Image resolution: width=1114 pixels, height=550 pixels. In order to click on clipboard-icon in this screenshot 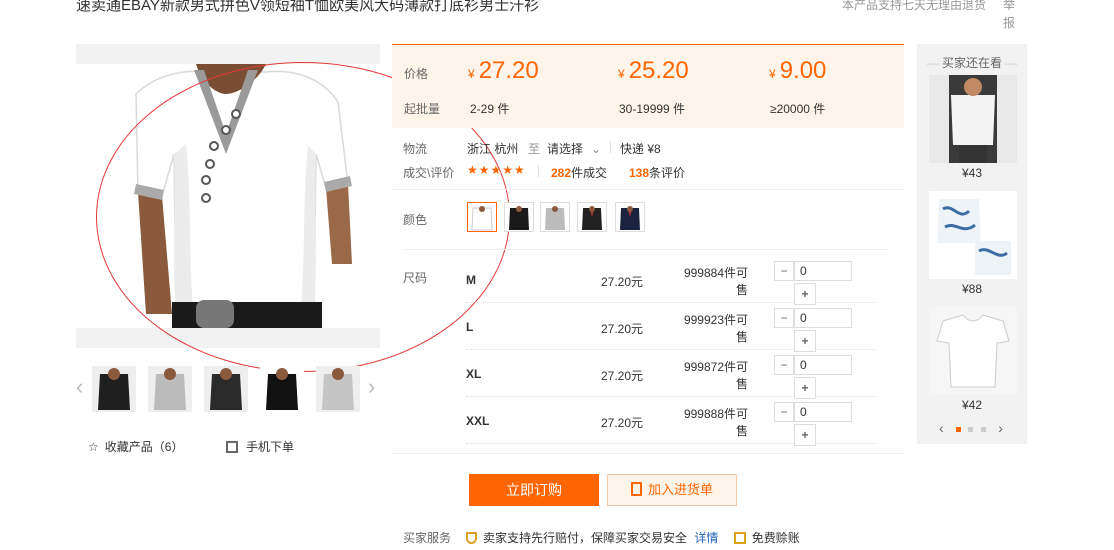, I will do `click(636, 489)`.